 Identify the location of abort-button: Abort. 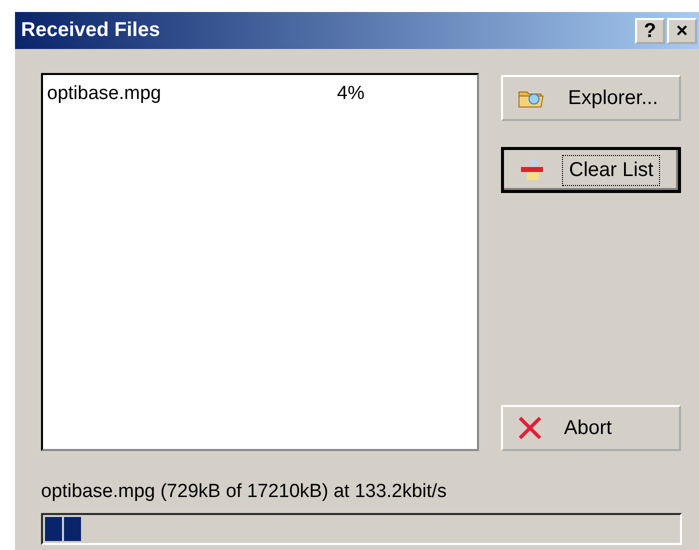
(591, 428).